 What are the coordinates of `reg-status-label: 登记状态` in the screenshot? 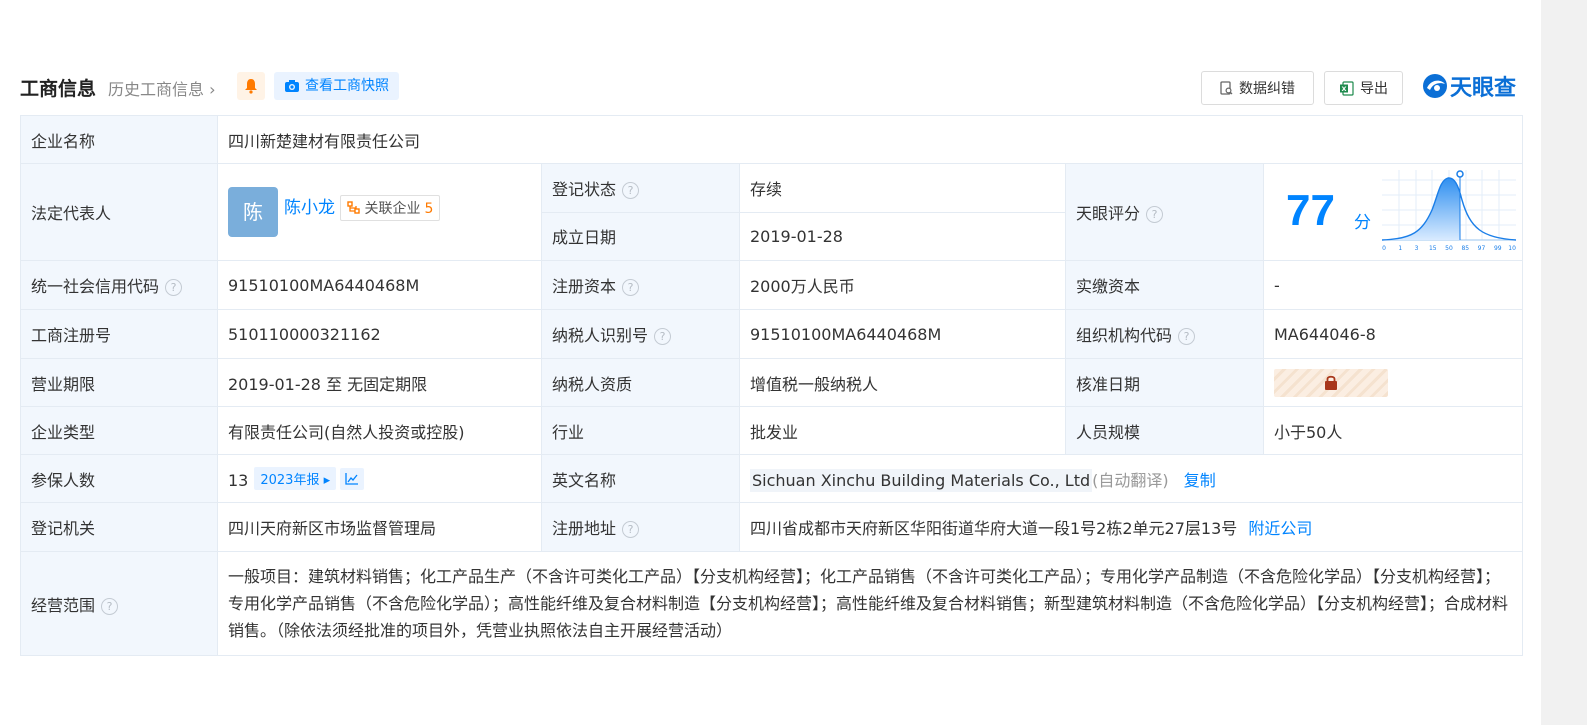 It's located at (584, 189).